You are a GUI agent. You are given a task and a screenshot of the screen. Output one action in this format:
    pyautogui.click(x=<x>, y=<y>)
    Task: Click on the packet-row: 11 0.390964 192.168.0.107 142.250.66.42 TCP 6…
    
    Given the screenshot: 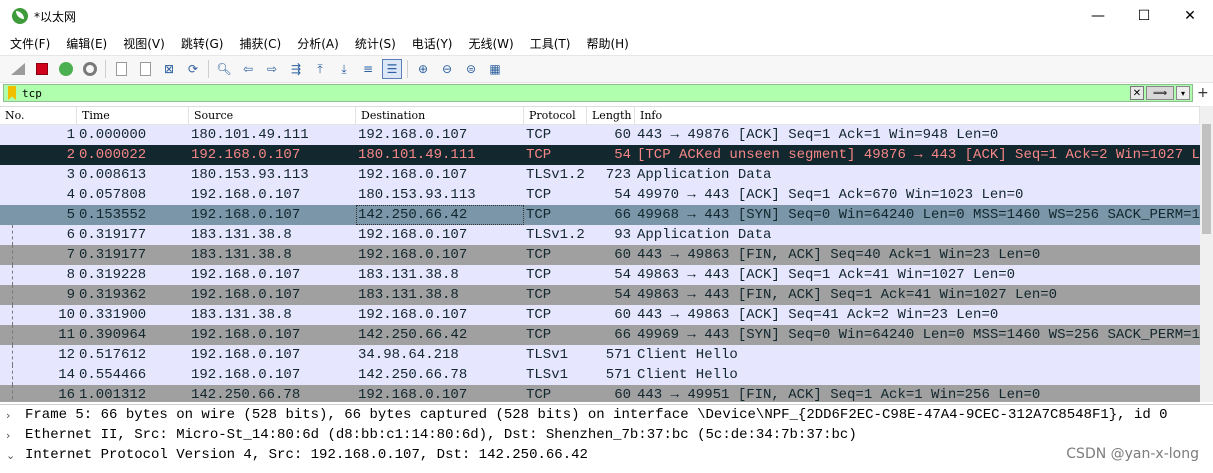 What is the action you would take?
    pyautogui.click(x=600, y=335)
    